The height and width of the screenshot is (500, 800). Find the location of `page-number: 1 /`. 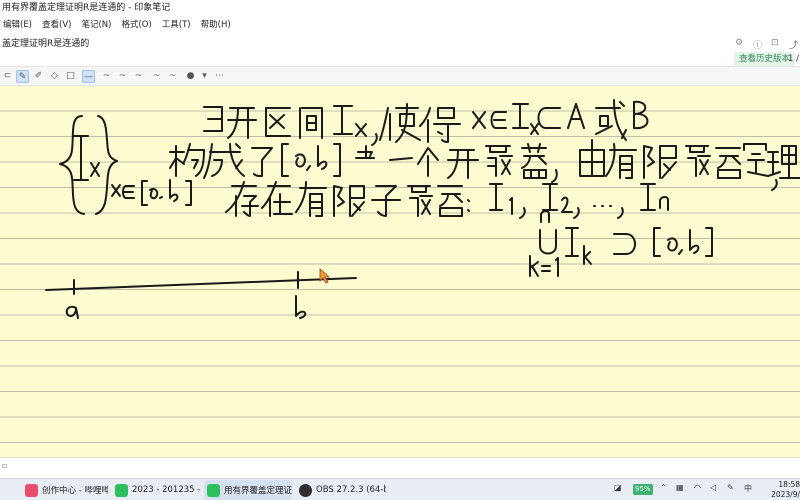

page-number: 1 / is located at coordinates (793, 59).